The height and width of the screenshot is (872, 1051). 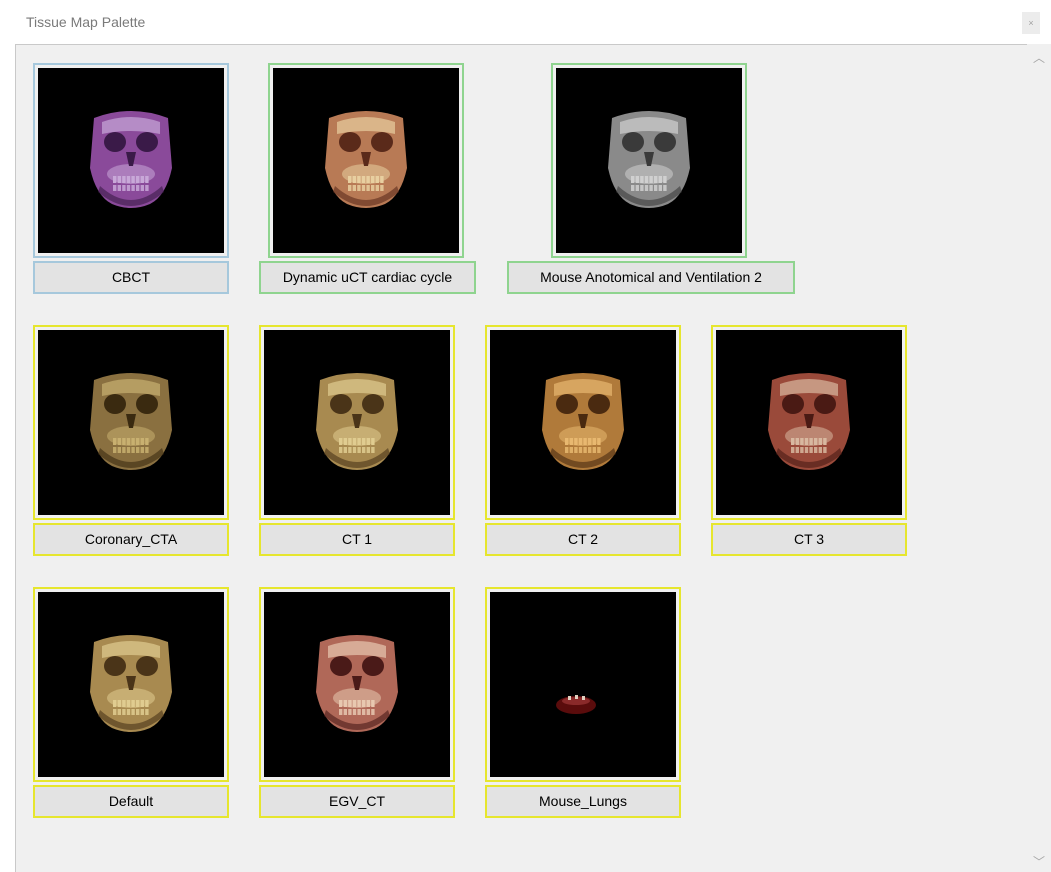 I want to click on tile-label: Mouse Anotomical and Ventilation 2, so click(x=651, y=277).